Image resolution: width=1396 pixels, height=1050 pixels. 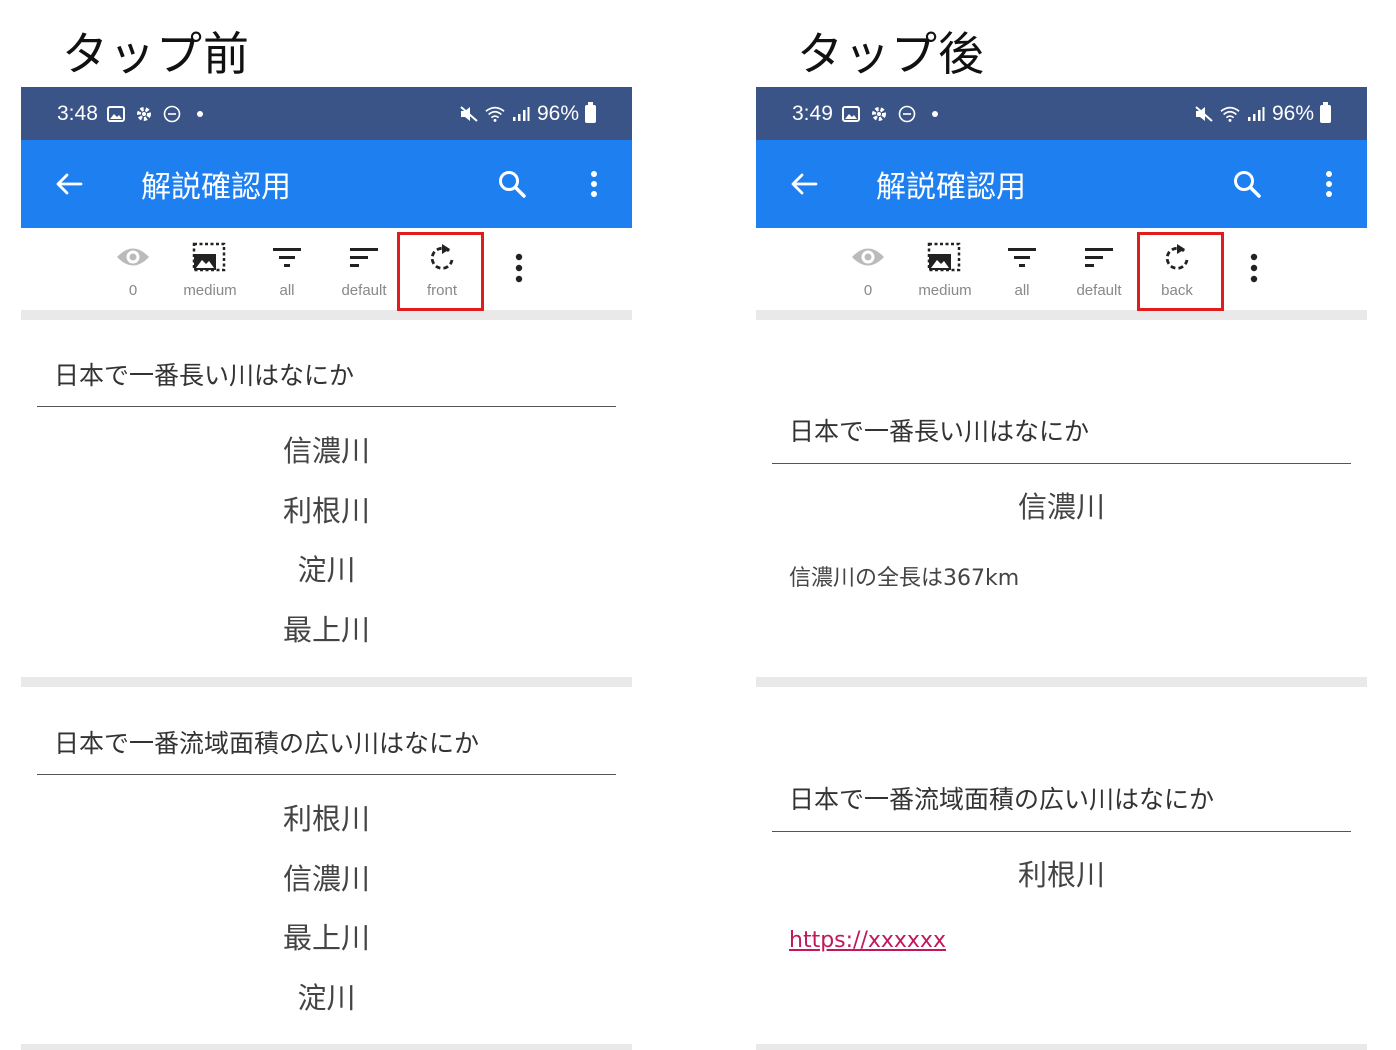 I want to click on card-toolbar: 0 medium all default back, so click(x=1061, y=269).